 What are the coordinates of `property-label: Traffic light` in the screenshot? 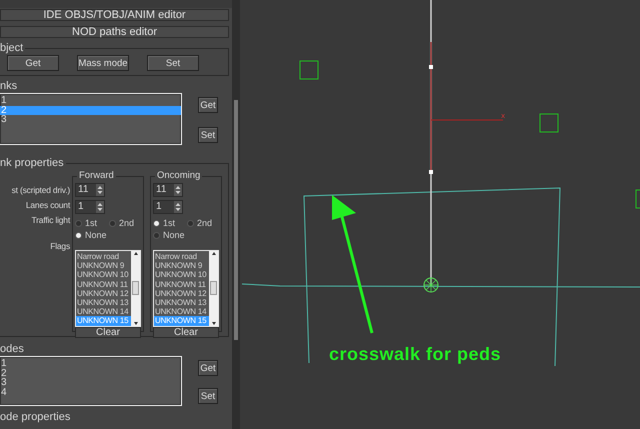 It's located at (51, 220).